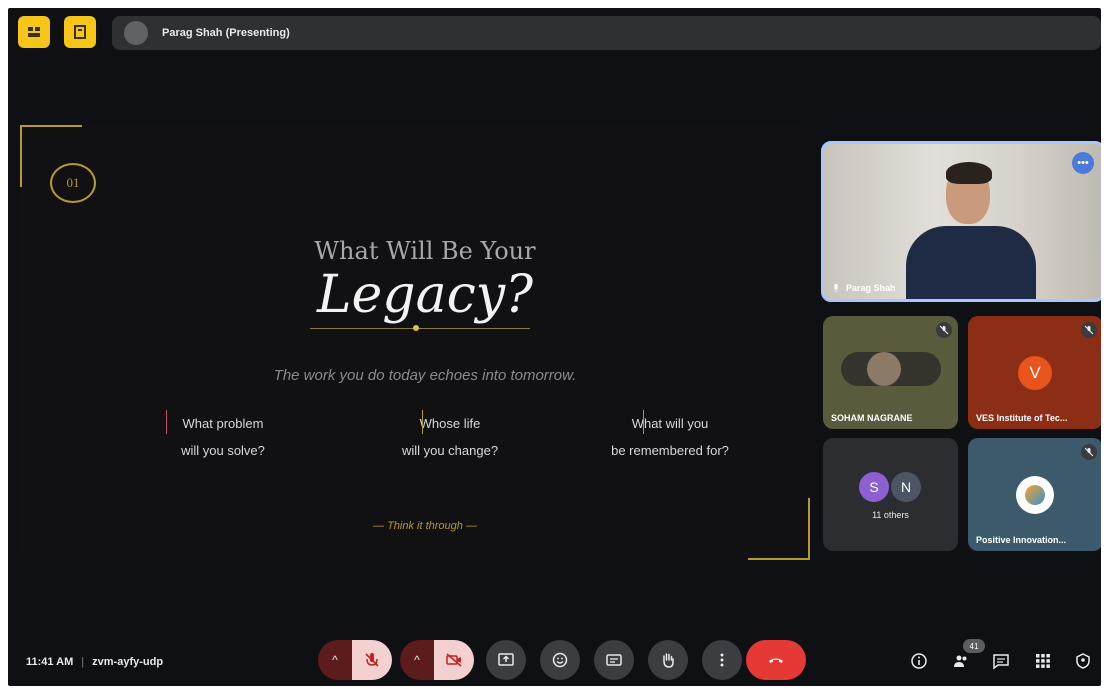  What do you see at coordinates (919, 661) in the screenshot?
I see `meeting-details-icon` at bounding box center [919, 661].